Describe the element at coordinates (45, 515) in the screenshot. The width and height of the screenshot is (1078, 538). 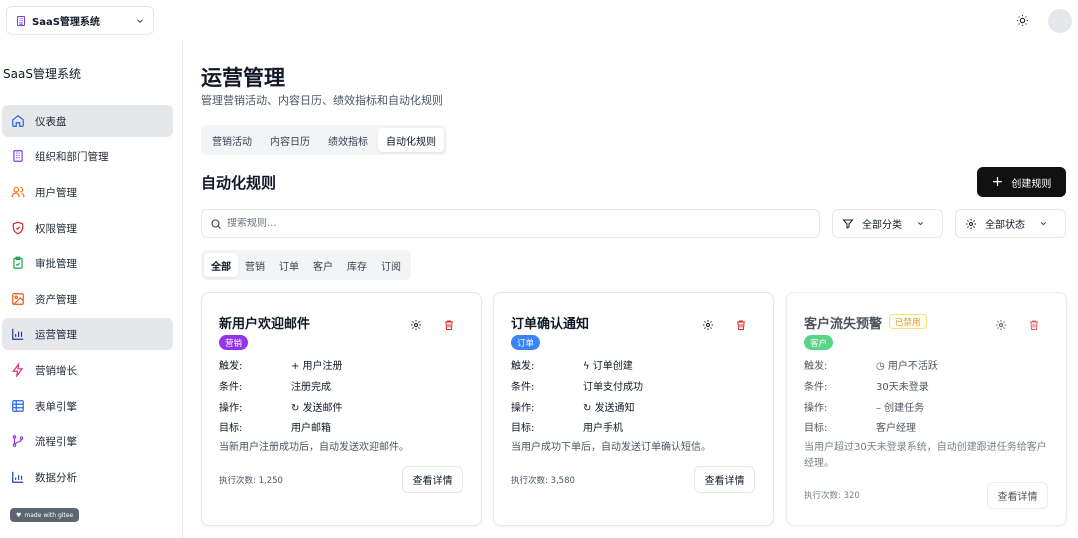
I see `watermark: ♥ made with gitee` at that location.